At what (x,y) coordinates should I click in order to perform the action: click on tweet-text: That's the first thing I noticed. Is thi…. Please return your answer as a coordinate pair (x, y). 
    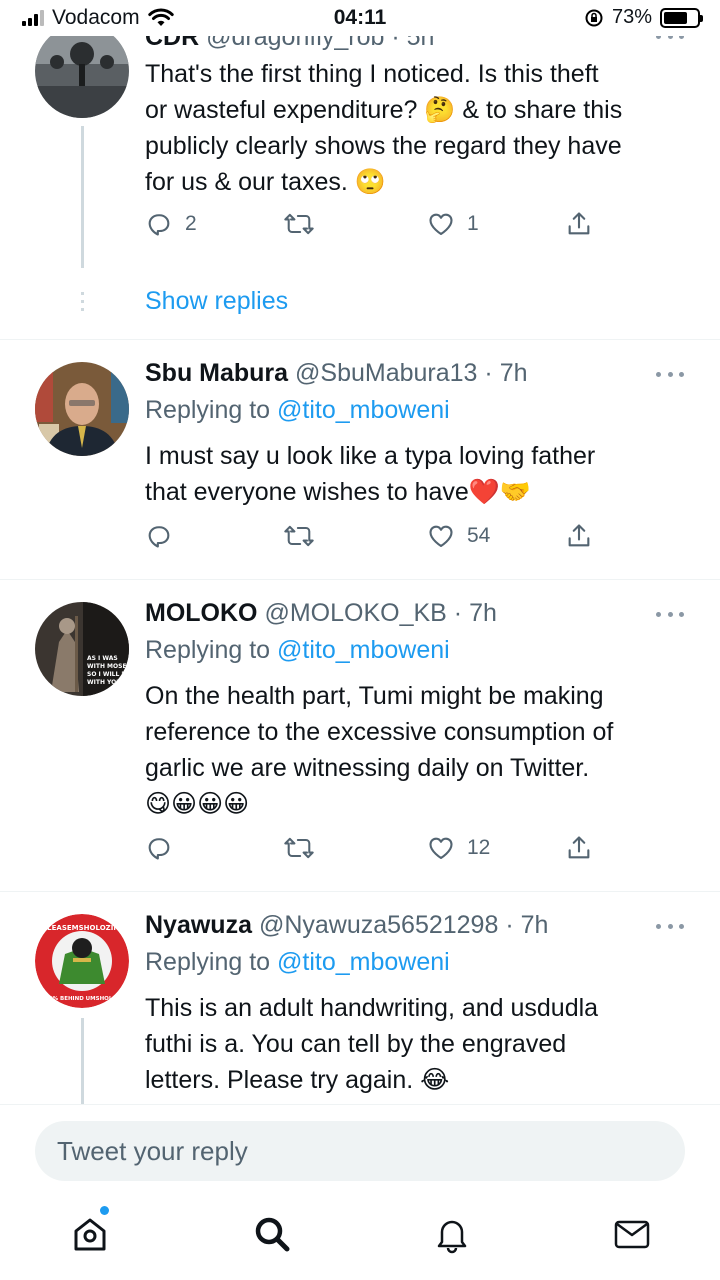
    Looking at the image, I should click on (384, 128).